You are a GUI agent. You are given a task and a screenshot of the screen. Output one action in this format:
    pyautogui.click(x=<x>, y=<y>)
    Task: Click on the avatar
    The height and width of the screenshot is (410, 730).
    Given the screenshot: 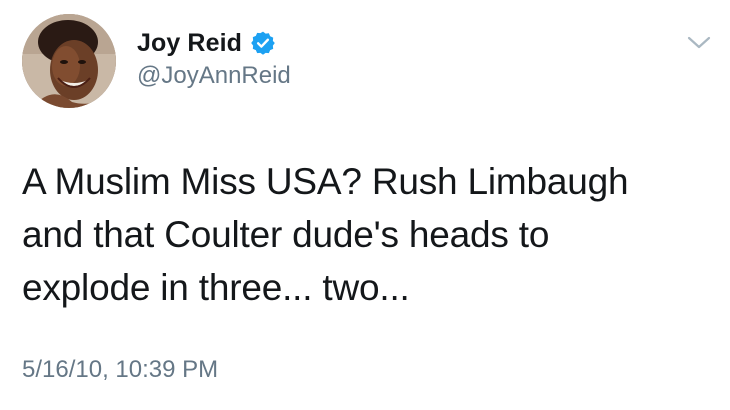 What is the action you would take?
    pyautogui.click(x=69, y=61)
    